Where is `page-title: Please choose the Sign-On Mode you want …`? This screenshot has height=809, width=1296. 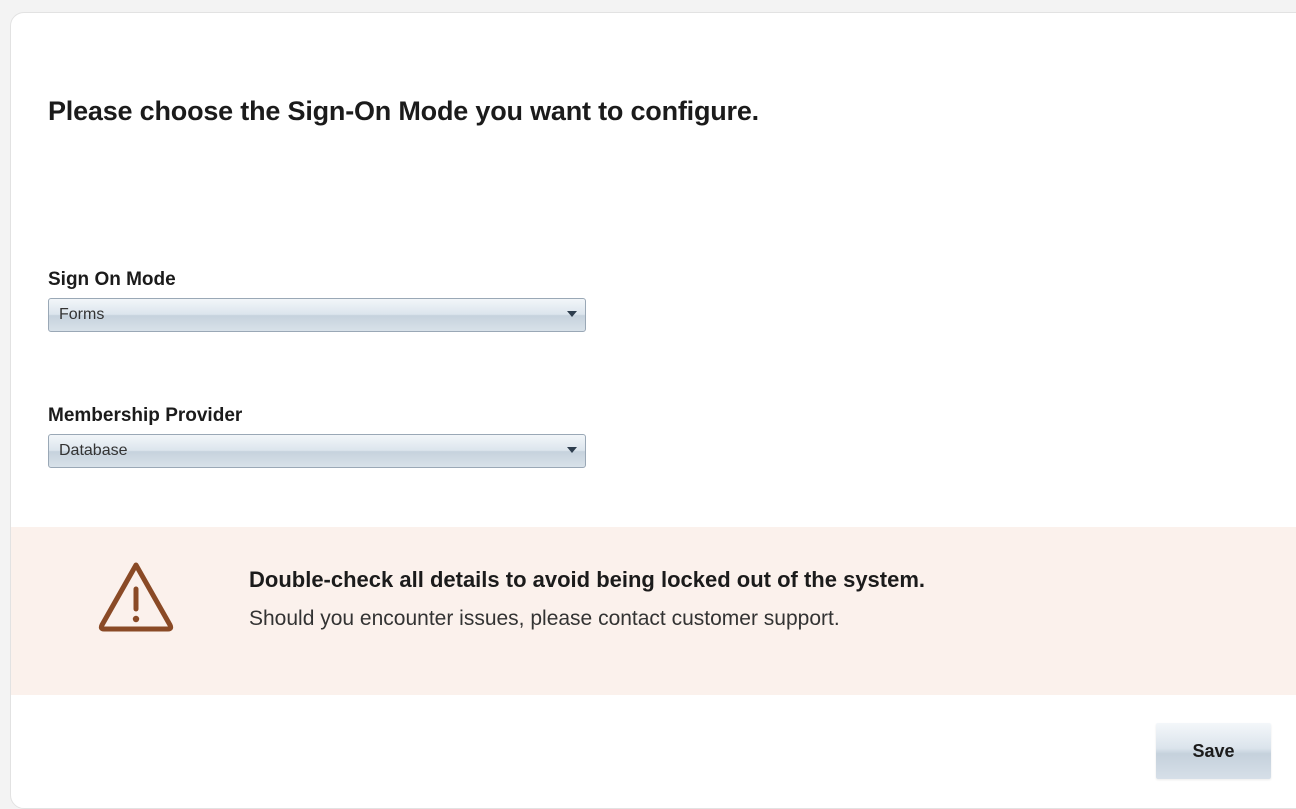 page-title: Please choose the Sign-On Mode you want … is located at coordinates (403, 111).